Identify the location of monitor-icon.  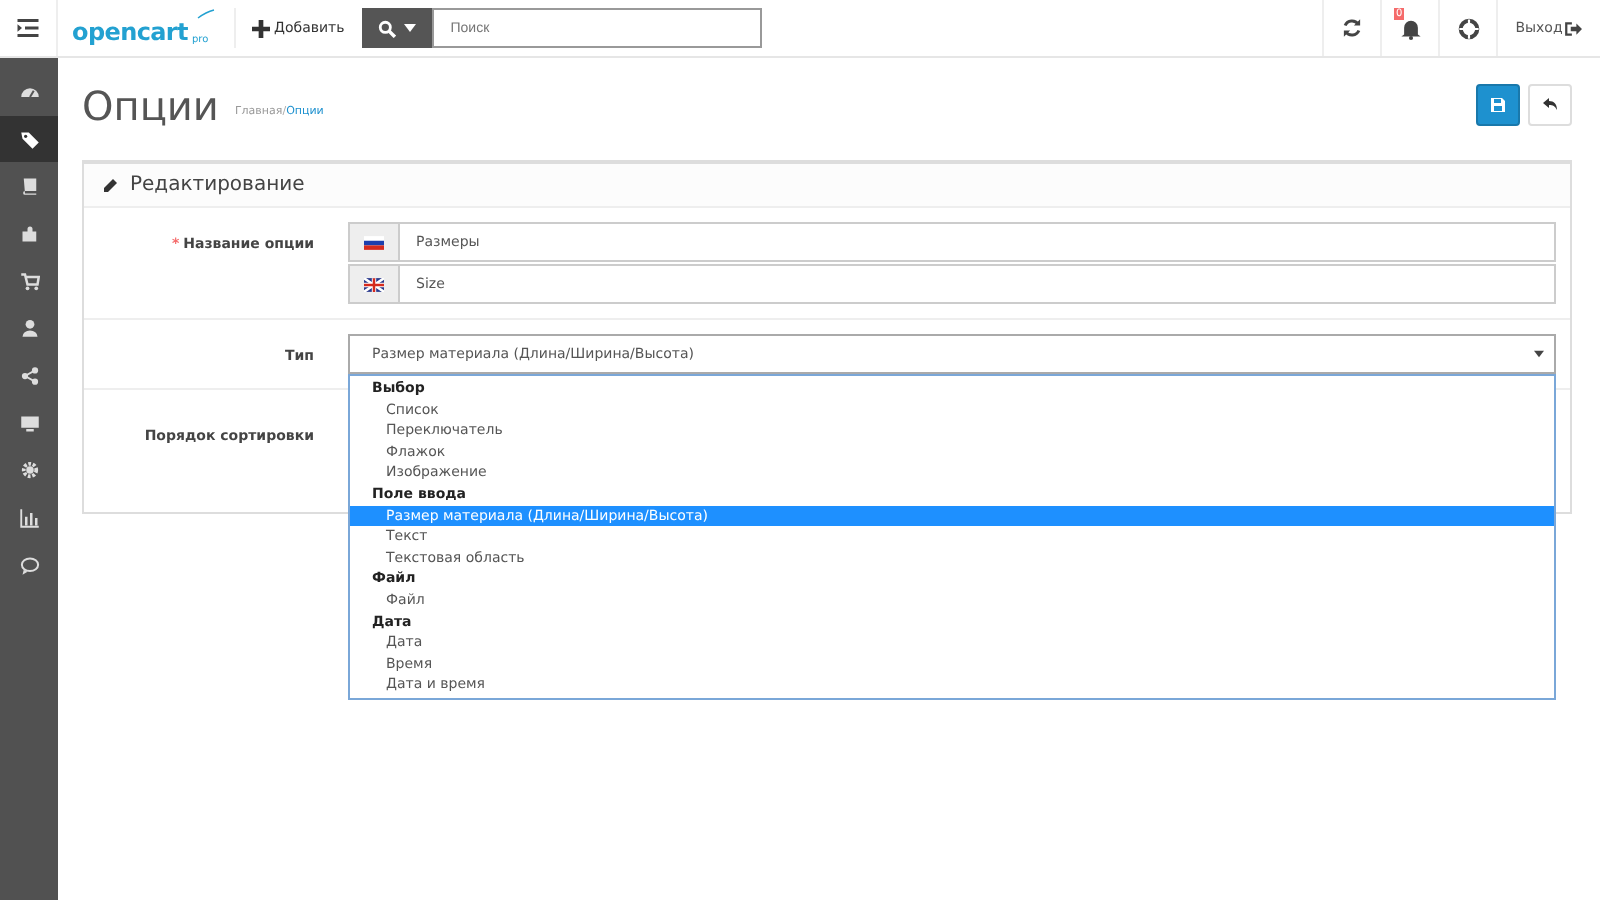
(29, 423).